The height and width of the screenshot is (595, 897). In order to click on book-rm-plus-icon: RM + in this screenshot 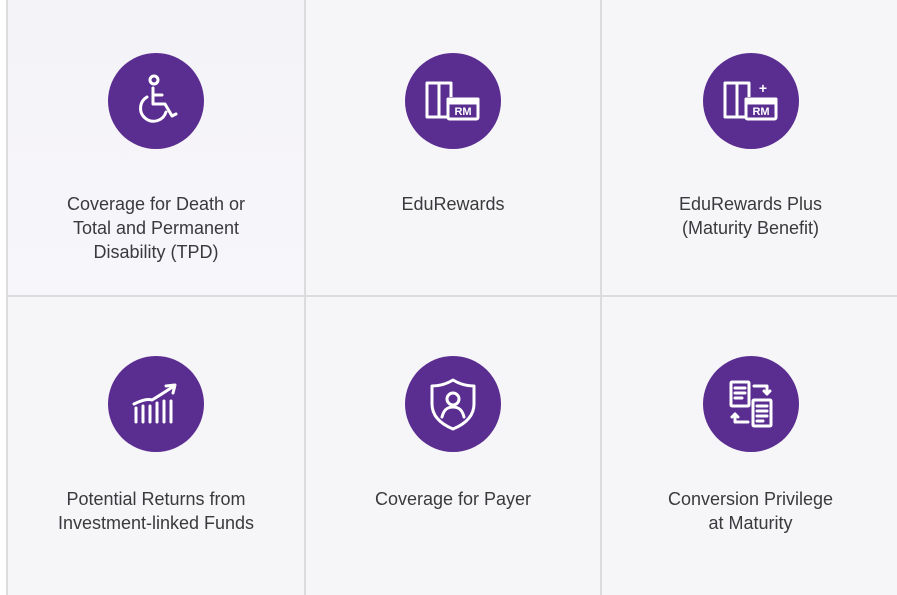, I will do `click(750, 101)`.